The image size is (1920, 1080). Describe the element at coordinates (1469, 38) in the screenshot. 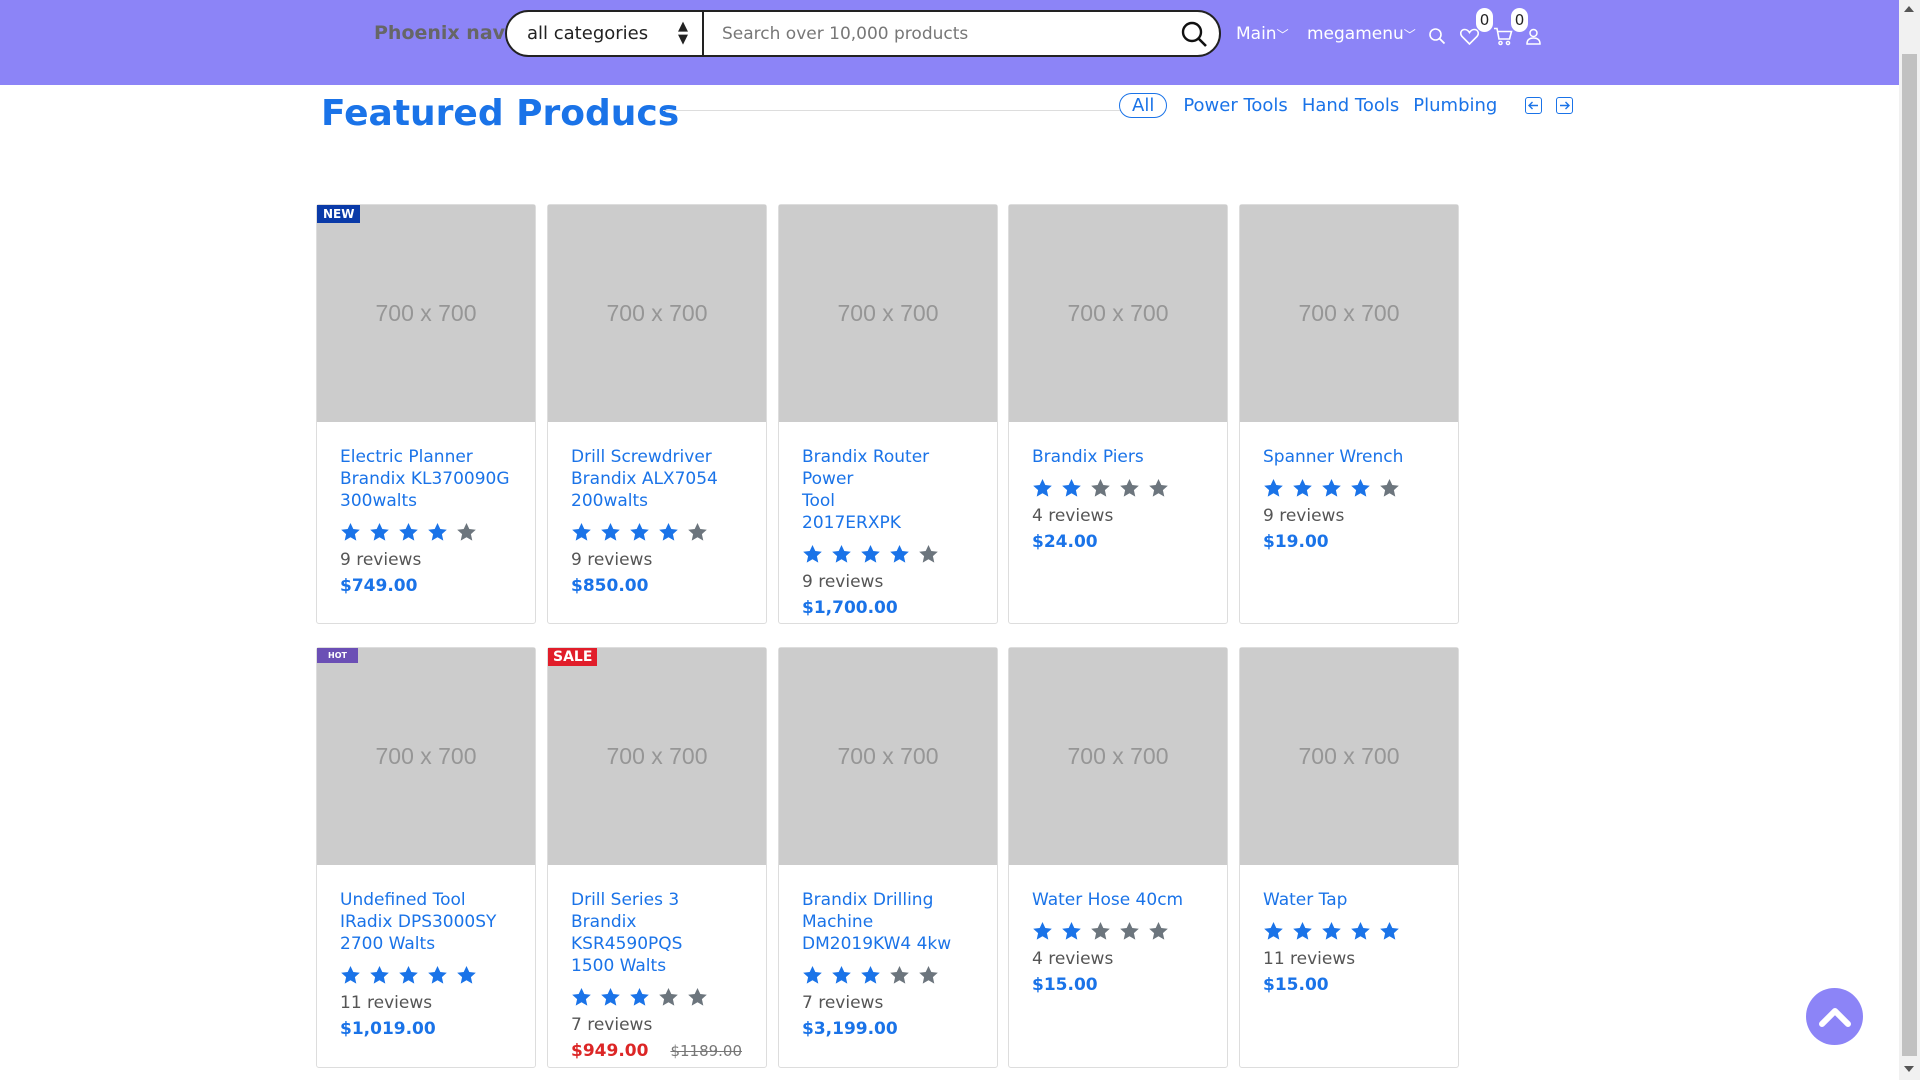

I see `wishlist-button` at that location.